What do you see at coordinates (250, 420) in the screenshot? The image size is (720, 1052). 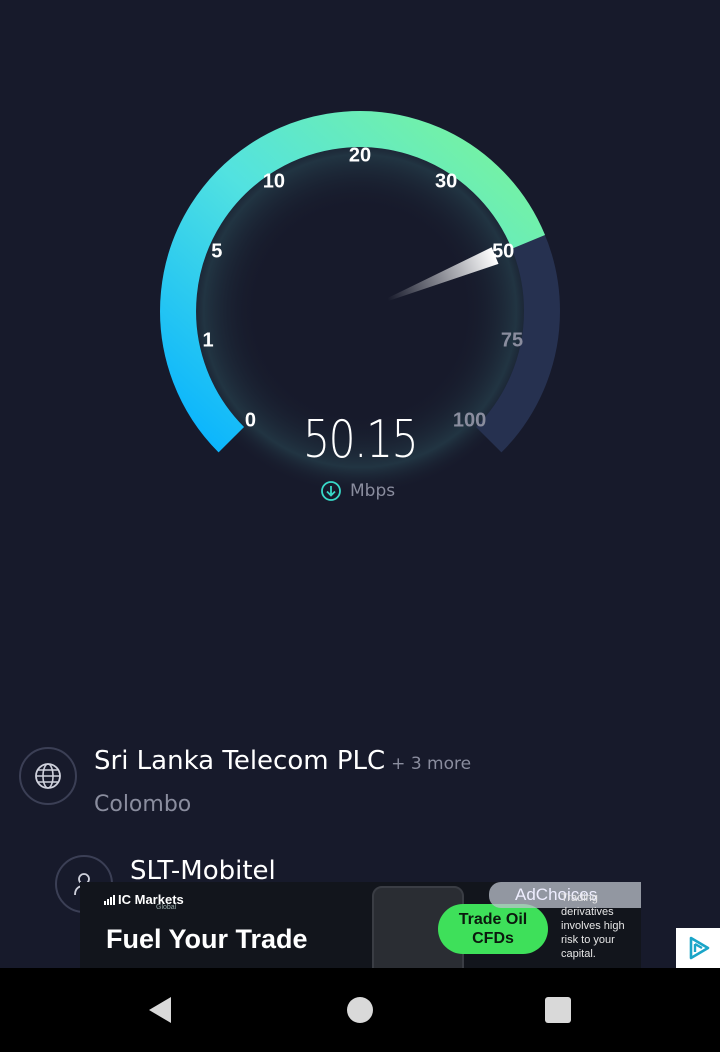 I see `gauge-tick-0: 0` at bounding box center [250, 420].